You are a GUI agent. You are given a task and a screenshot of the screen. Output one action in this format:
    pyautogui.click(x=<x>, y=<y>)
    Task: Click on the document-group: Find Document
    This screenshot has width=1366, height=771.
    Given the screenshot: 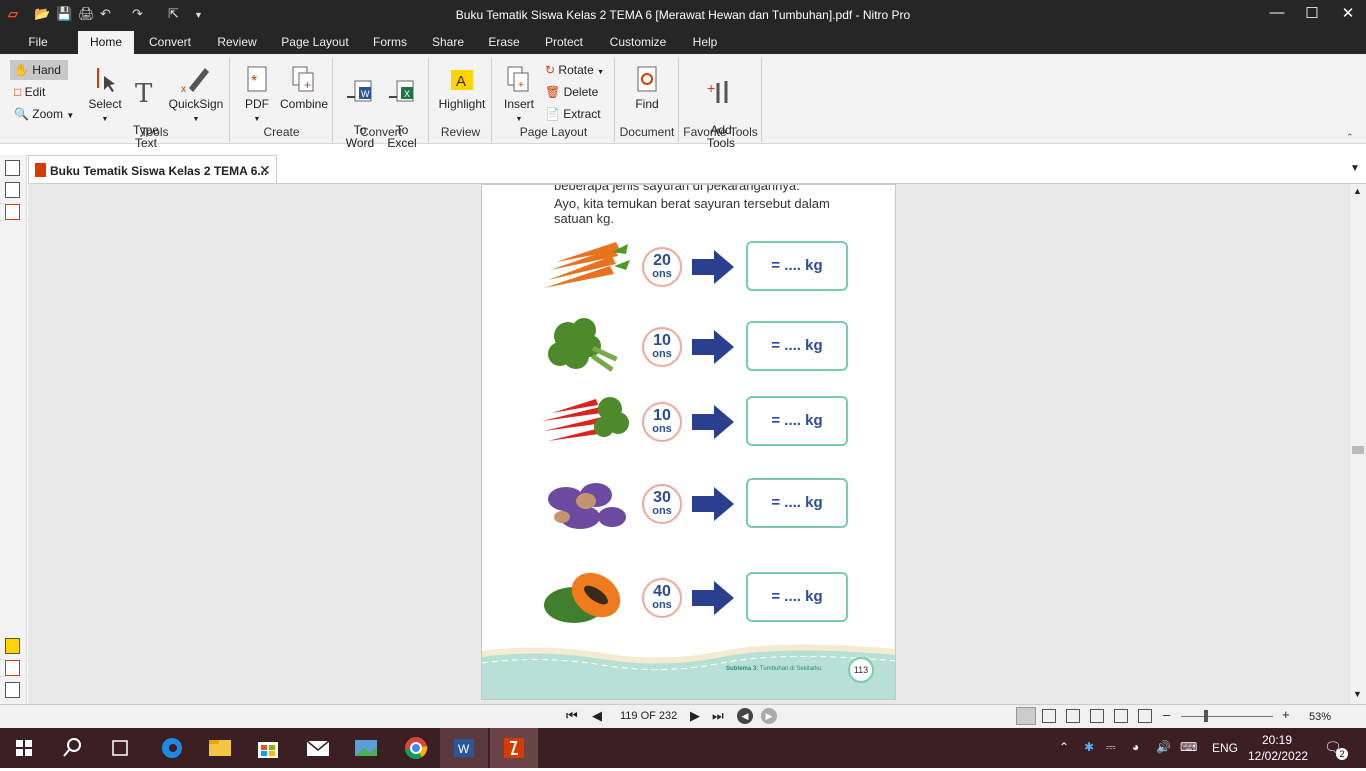 What is the action you would take?
    pyautogui.click(x=647, y=100)
    